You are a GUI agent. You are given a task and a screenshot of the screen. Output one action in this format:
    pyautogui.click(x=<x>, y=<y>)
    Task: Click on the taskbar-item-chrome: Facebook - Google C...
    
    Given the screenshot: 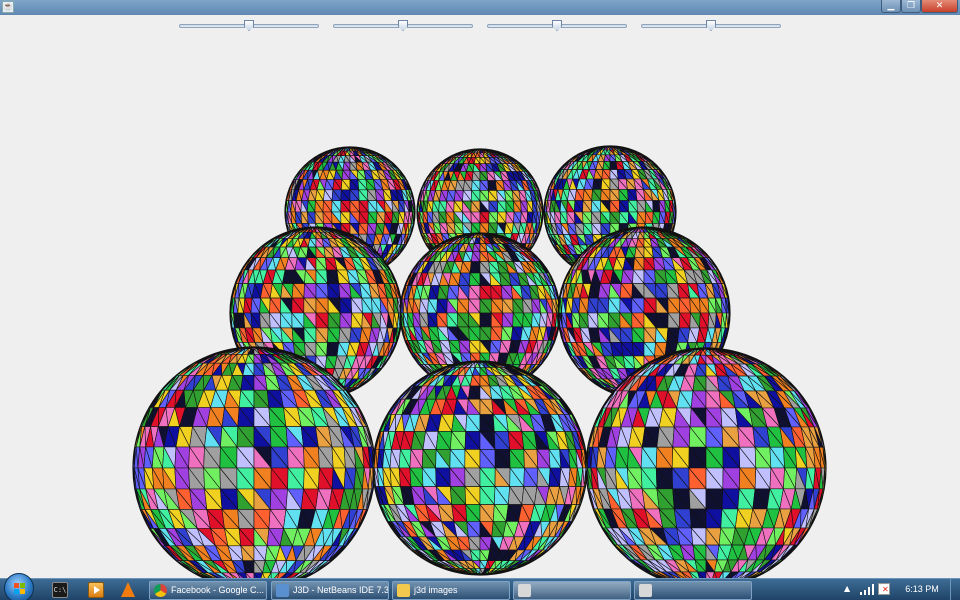 What is the action you would take?
    pyautogui.click(x=208, y=590)
    